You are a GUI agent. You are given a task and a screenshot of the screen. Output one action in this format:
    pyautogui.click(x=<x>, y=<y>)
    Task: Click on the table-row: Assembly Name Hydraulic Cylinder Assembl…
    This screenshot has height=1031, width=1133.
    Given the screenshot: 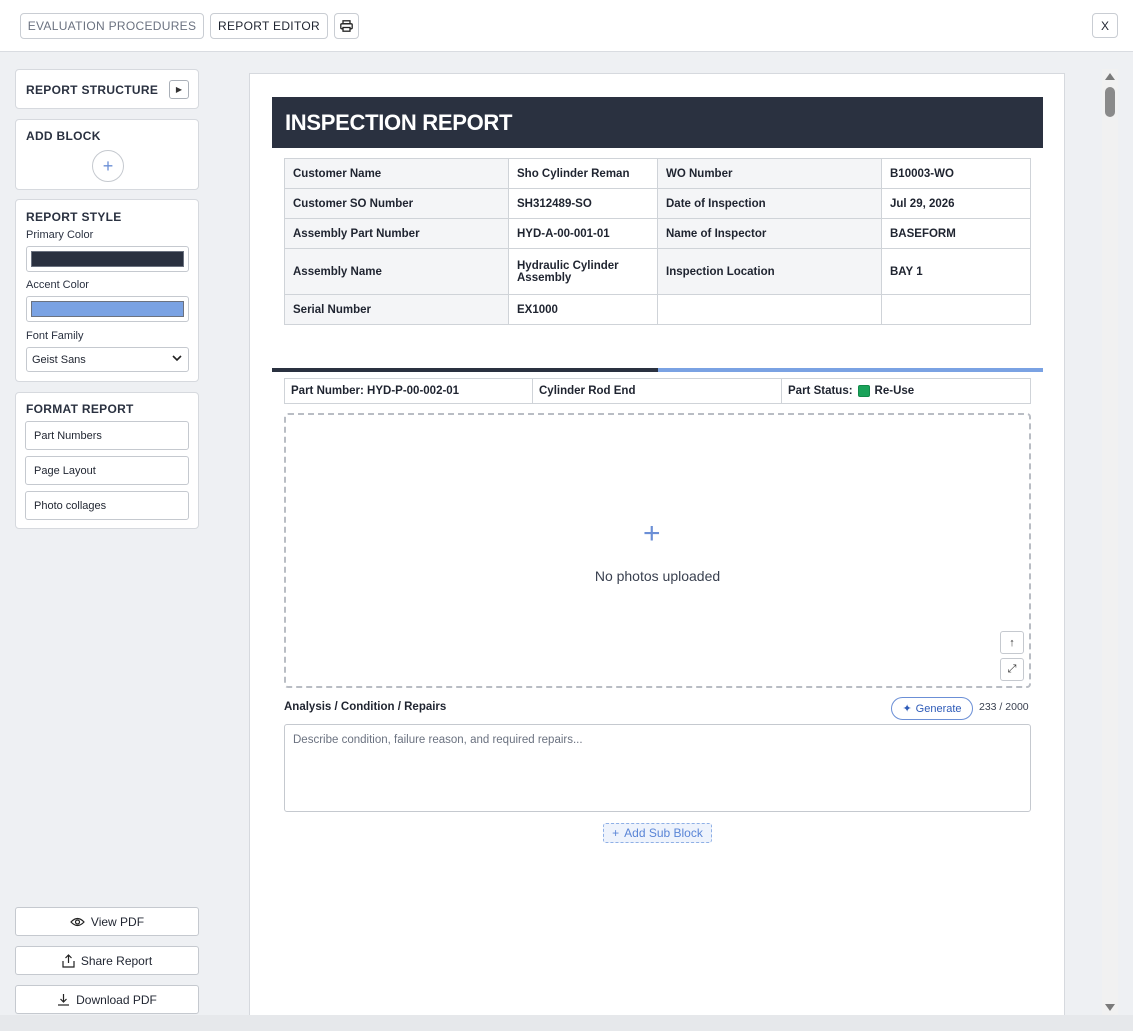 What is the action you would take?
    pyautogui.click(x=657, y=271)
    